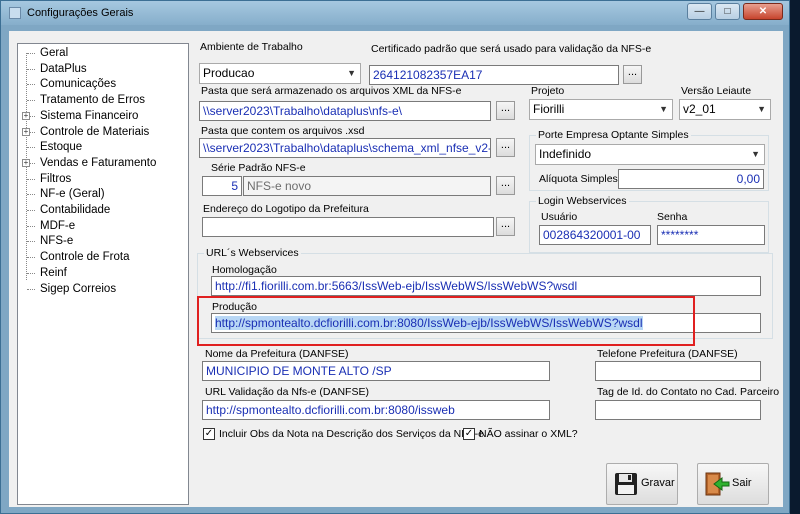 The height and width of the screenshot is (514, 800). Describe the element at coordinates (280, 73) in the screenshot. I see `ambiente-select: Producao ▼` at that location.